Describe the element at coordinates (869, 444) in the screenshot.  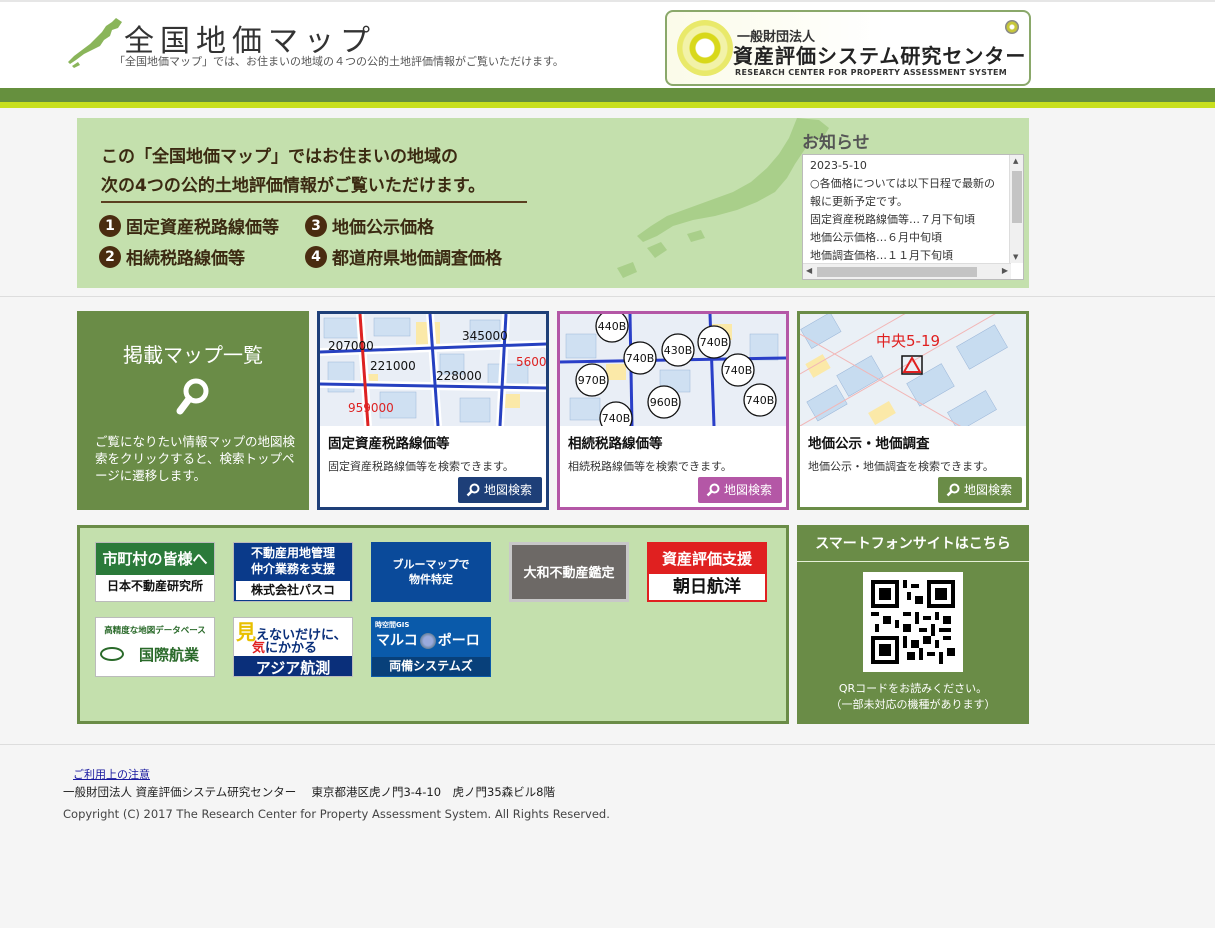
I see `card-title: 地価公示・地価調査` at that location.